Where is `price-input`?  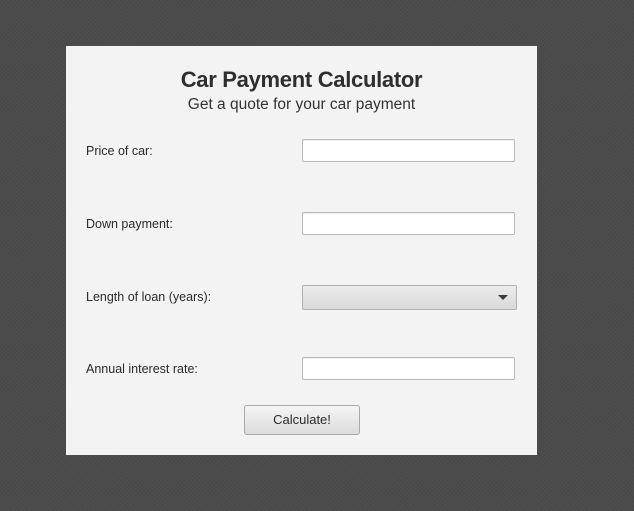
price-input is located at coordinates (408, 150).